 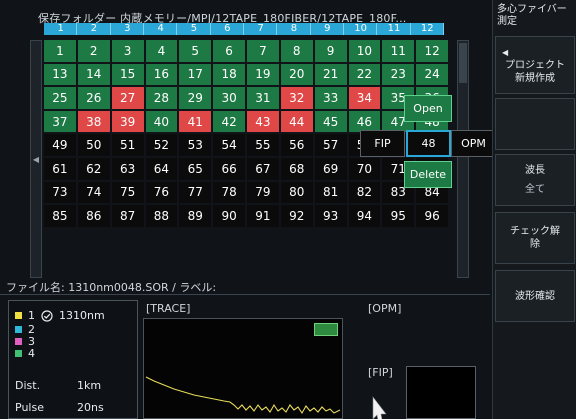 What do you see at coordinates (330, 216) in the screenshot?
I see `fiber-cell-93: 93` at bounding box center [330, 216].